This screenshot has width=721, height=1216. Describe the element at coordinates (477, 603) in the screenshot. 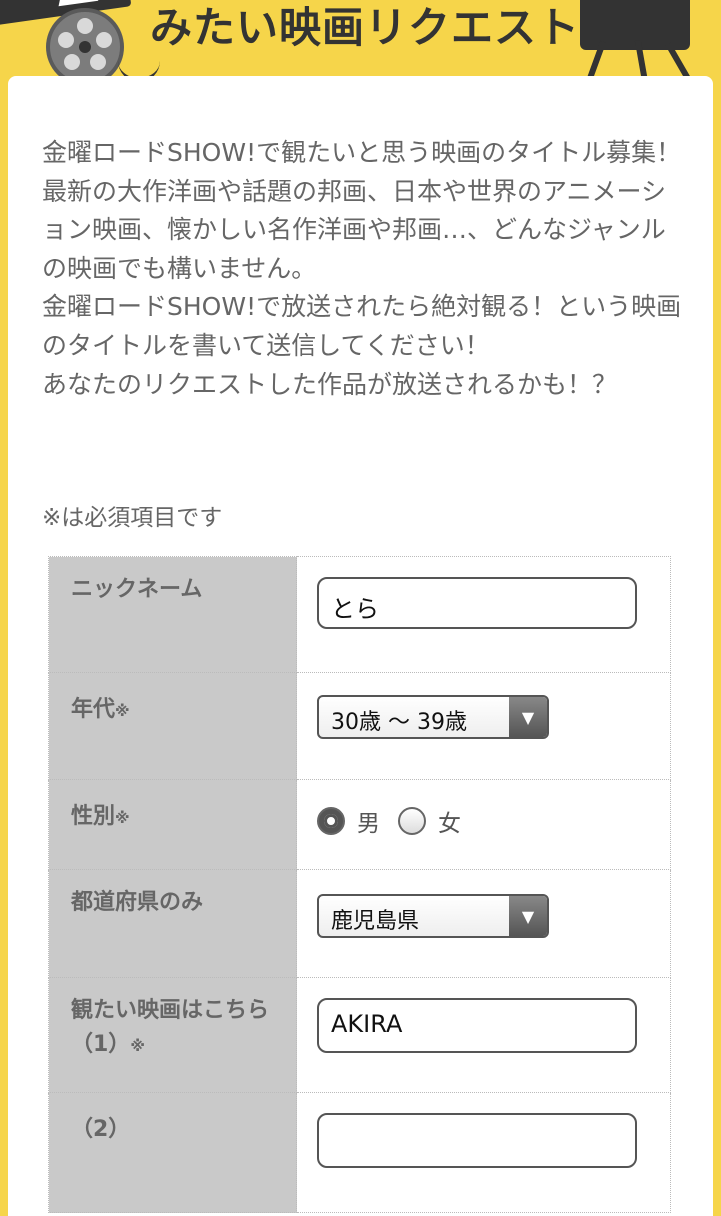

I see `nickname-input: とら` at that location.